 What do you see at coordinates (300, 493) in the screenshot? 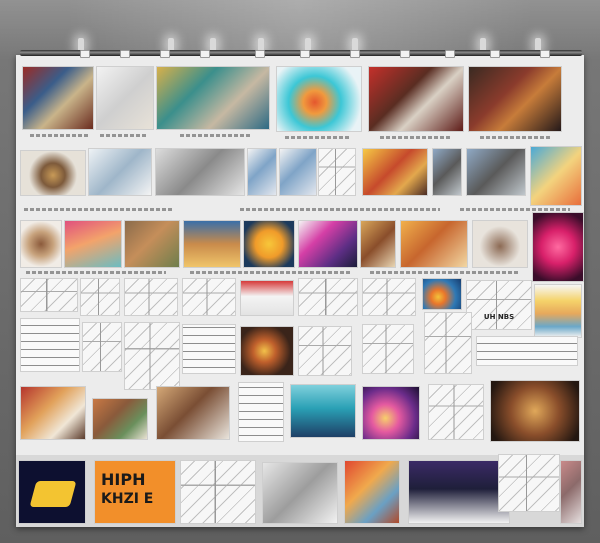
I see `photo-tile-grey-sketch` at bounding box center [300, 493].